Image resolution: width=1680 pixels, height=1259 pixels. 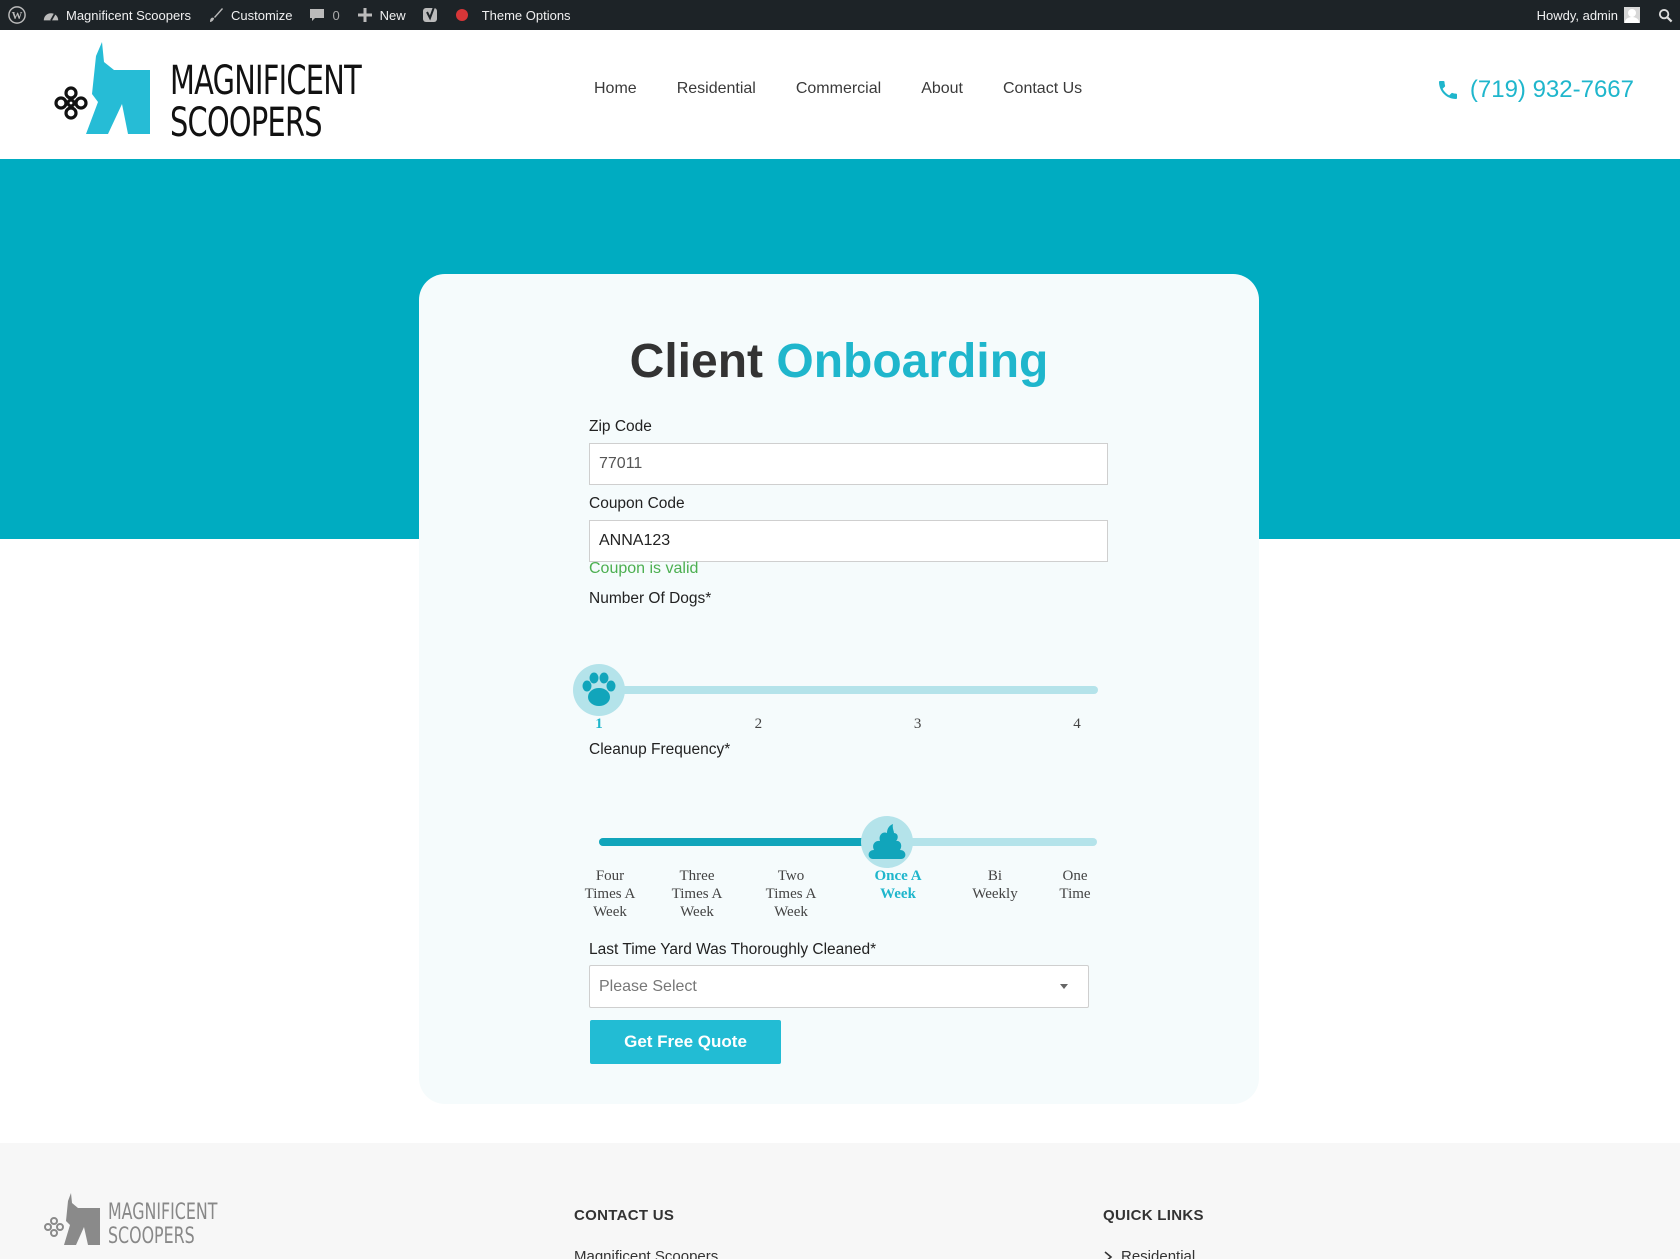 What do you see at coordinates (392, 15) in the screenshot?
I see `new-label: New` at bounding box center [392, 15].